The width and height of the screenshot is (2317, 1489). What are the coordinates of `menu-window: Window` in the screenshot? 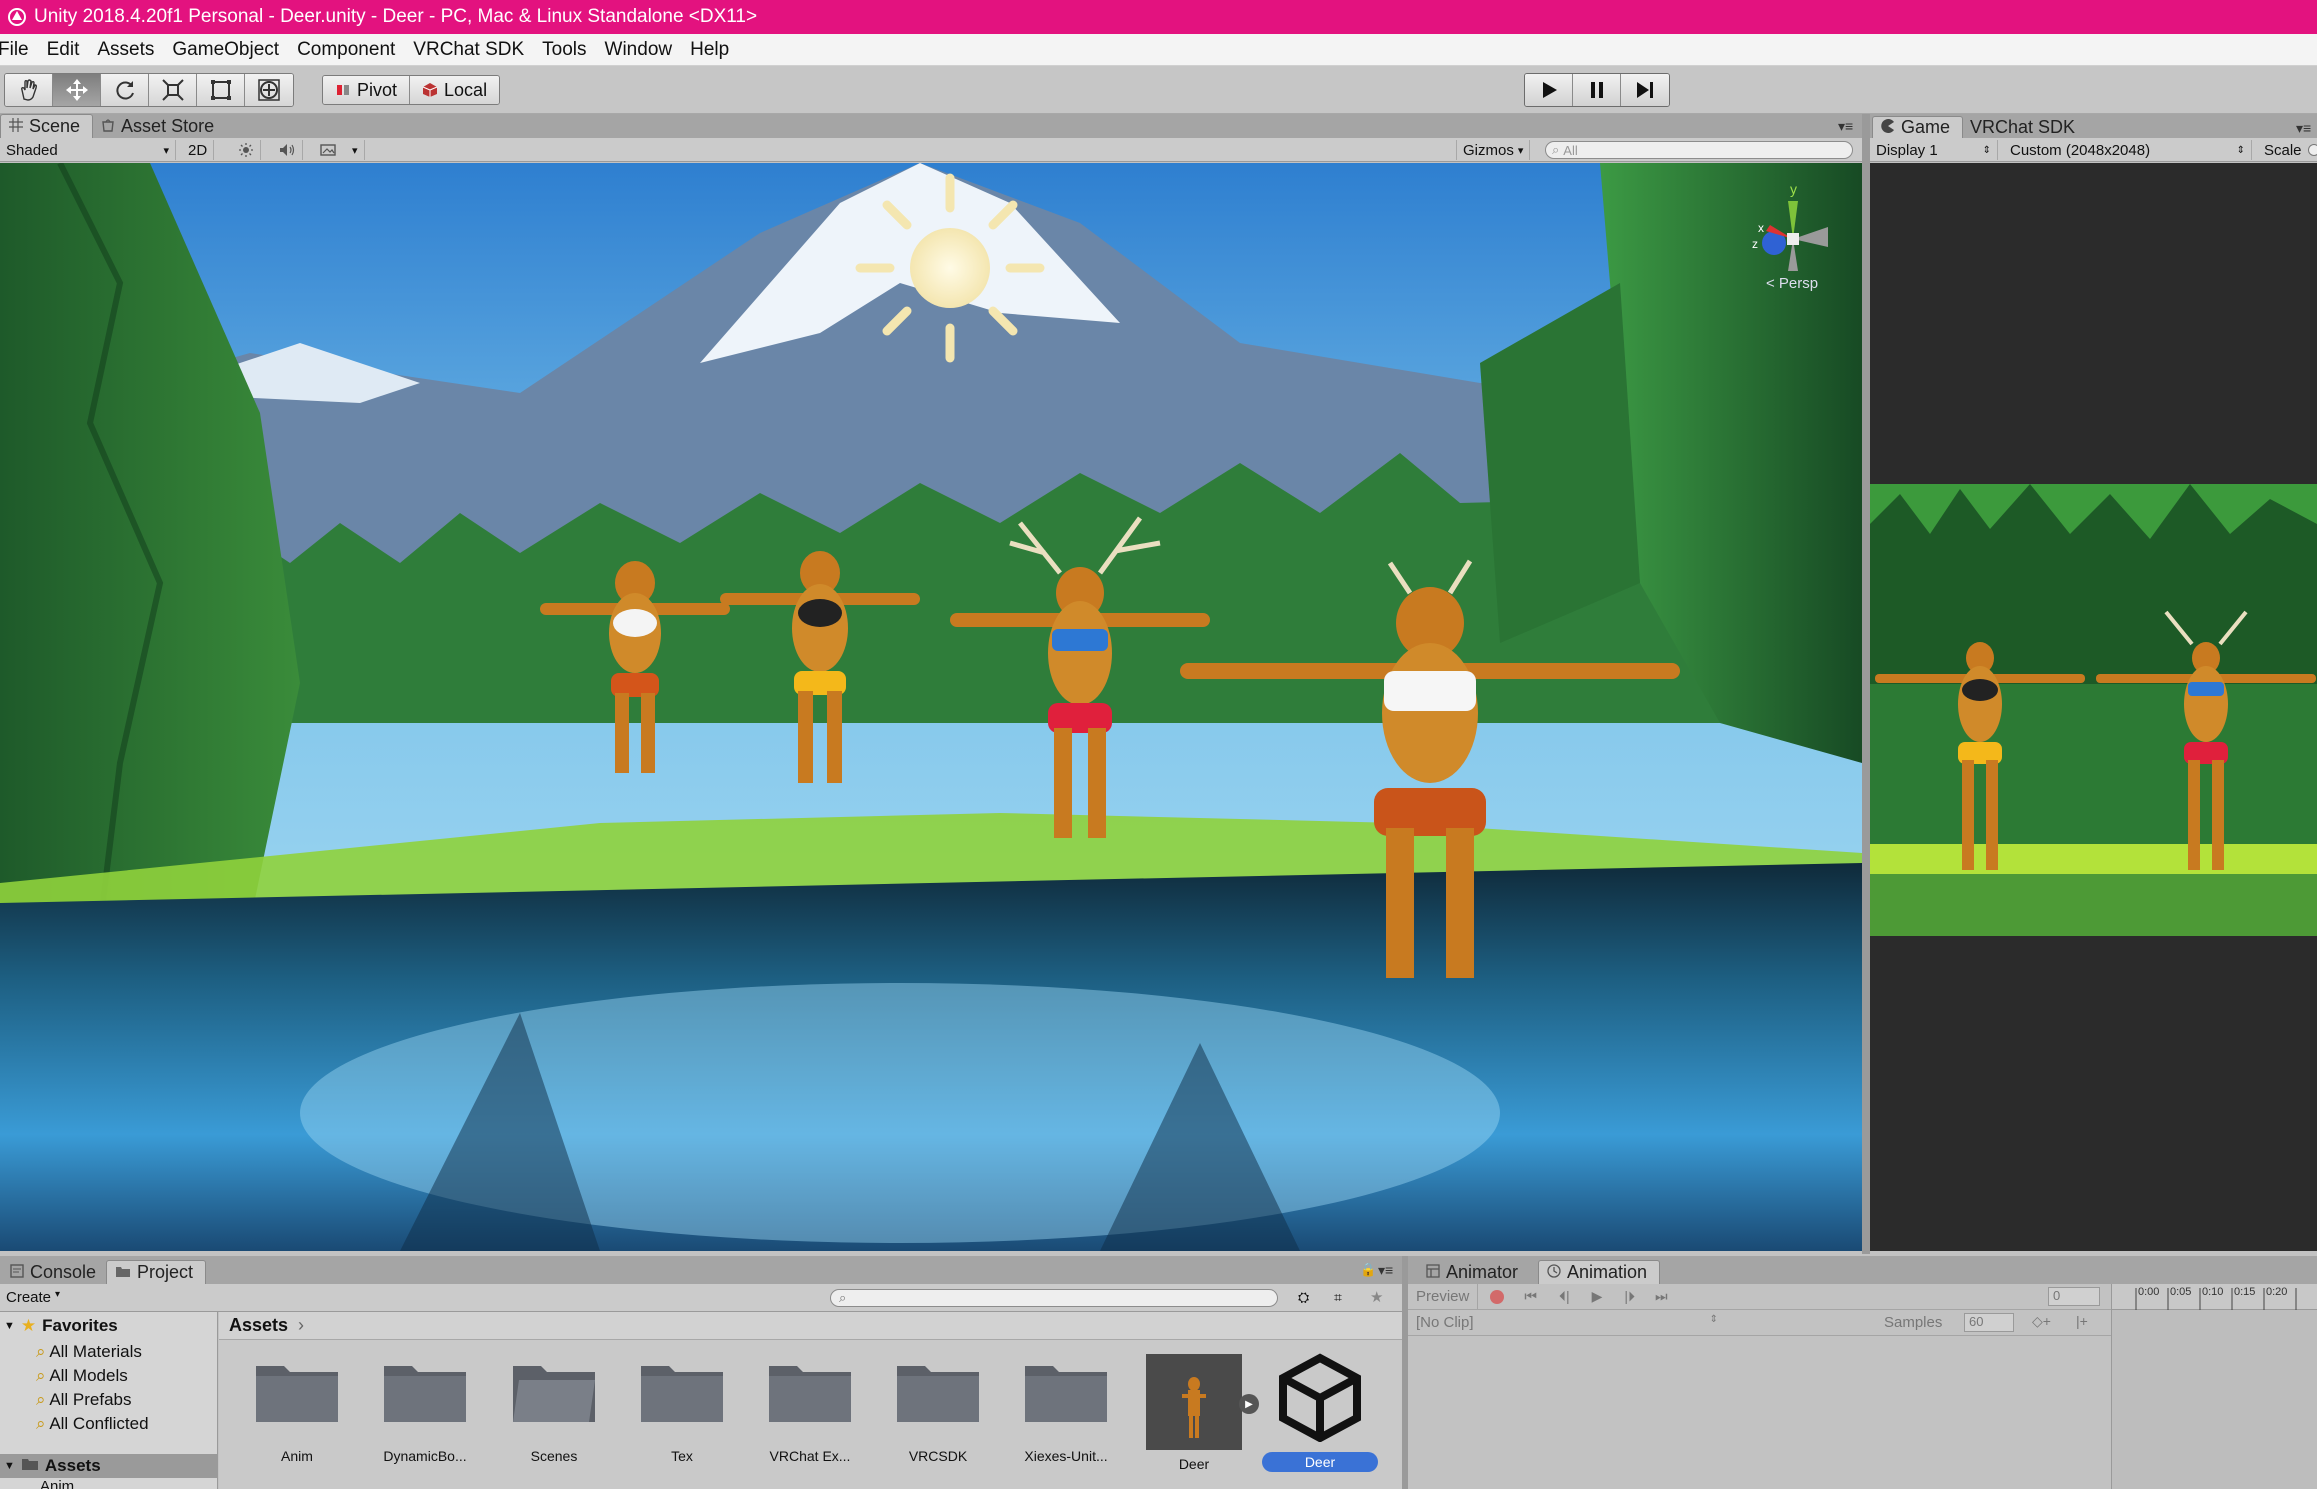 It's located at (639, 50).